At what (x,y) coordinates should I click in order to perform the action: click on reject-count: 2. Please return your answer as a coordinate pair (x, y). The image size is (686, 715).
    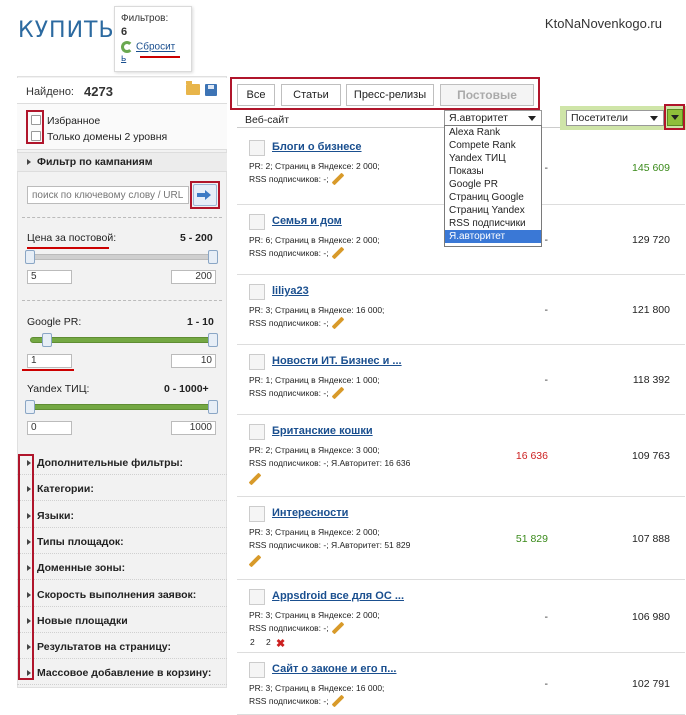
    Looking at the image, I should click on (268, 642).